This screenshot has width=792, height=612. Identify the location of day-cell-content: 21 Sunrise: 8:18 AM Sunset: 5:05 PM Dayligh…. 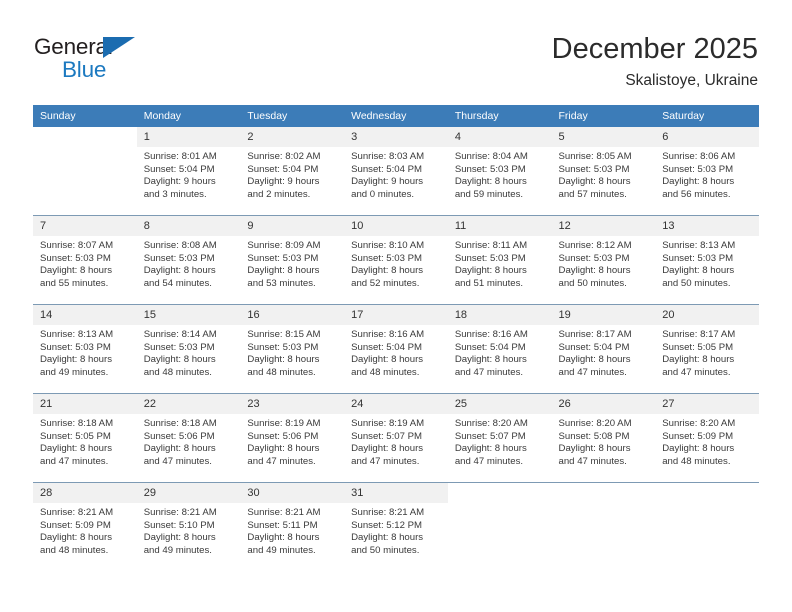
(85, 438).